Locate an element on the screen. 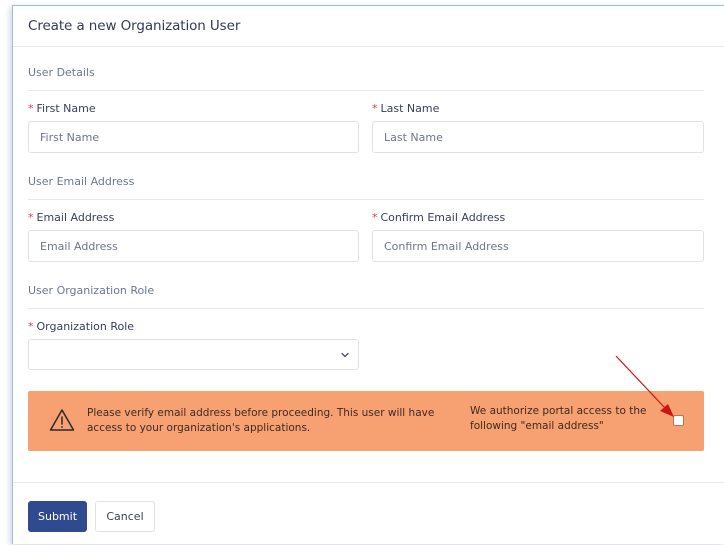  email-label: * Email Address is located at coordinates (71, 217).